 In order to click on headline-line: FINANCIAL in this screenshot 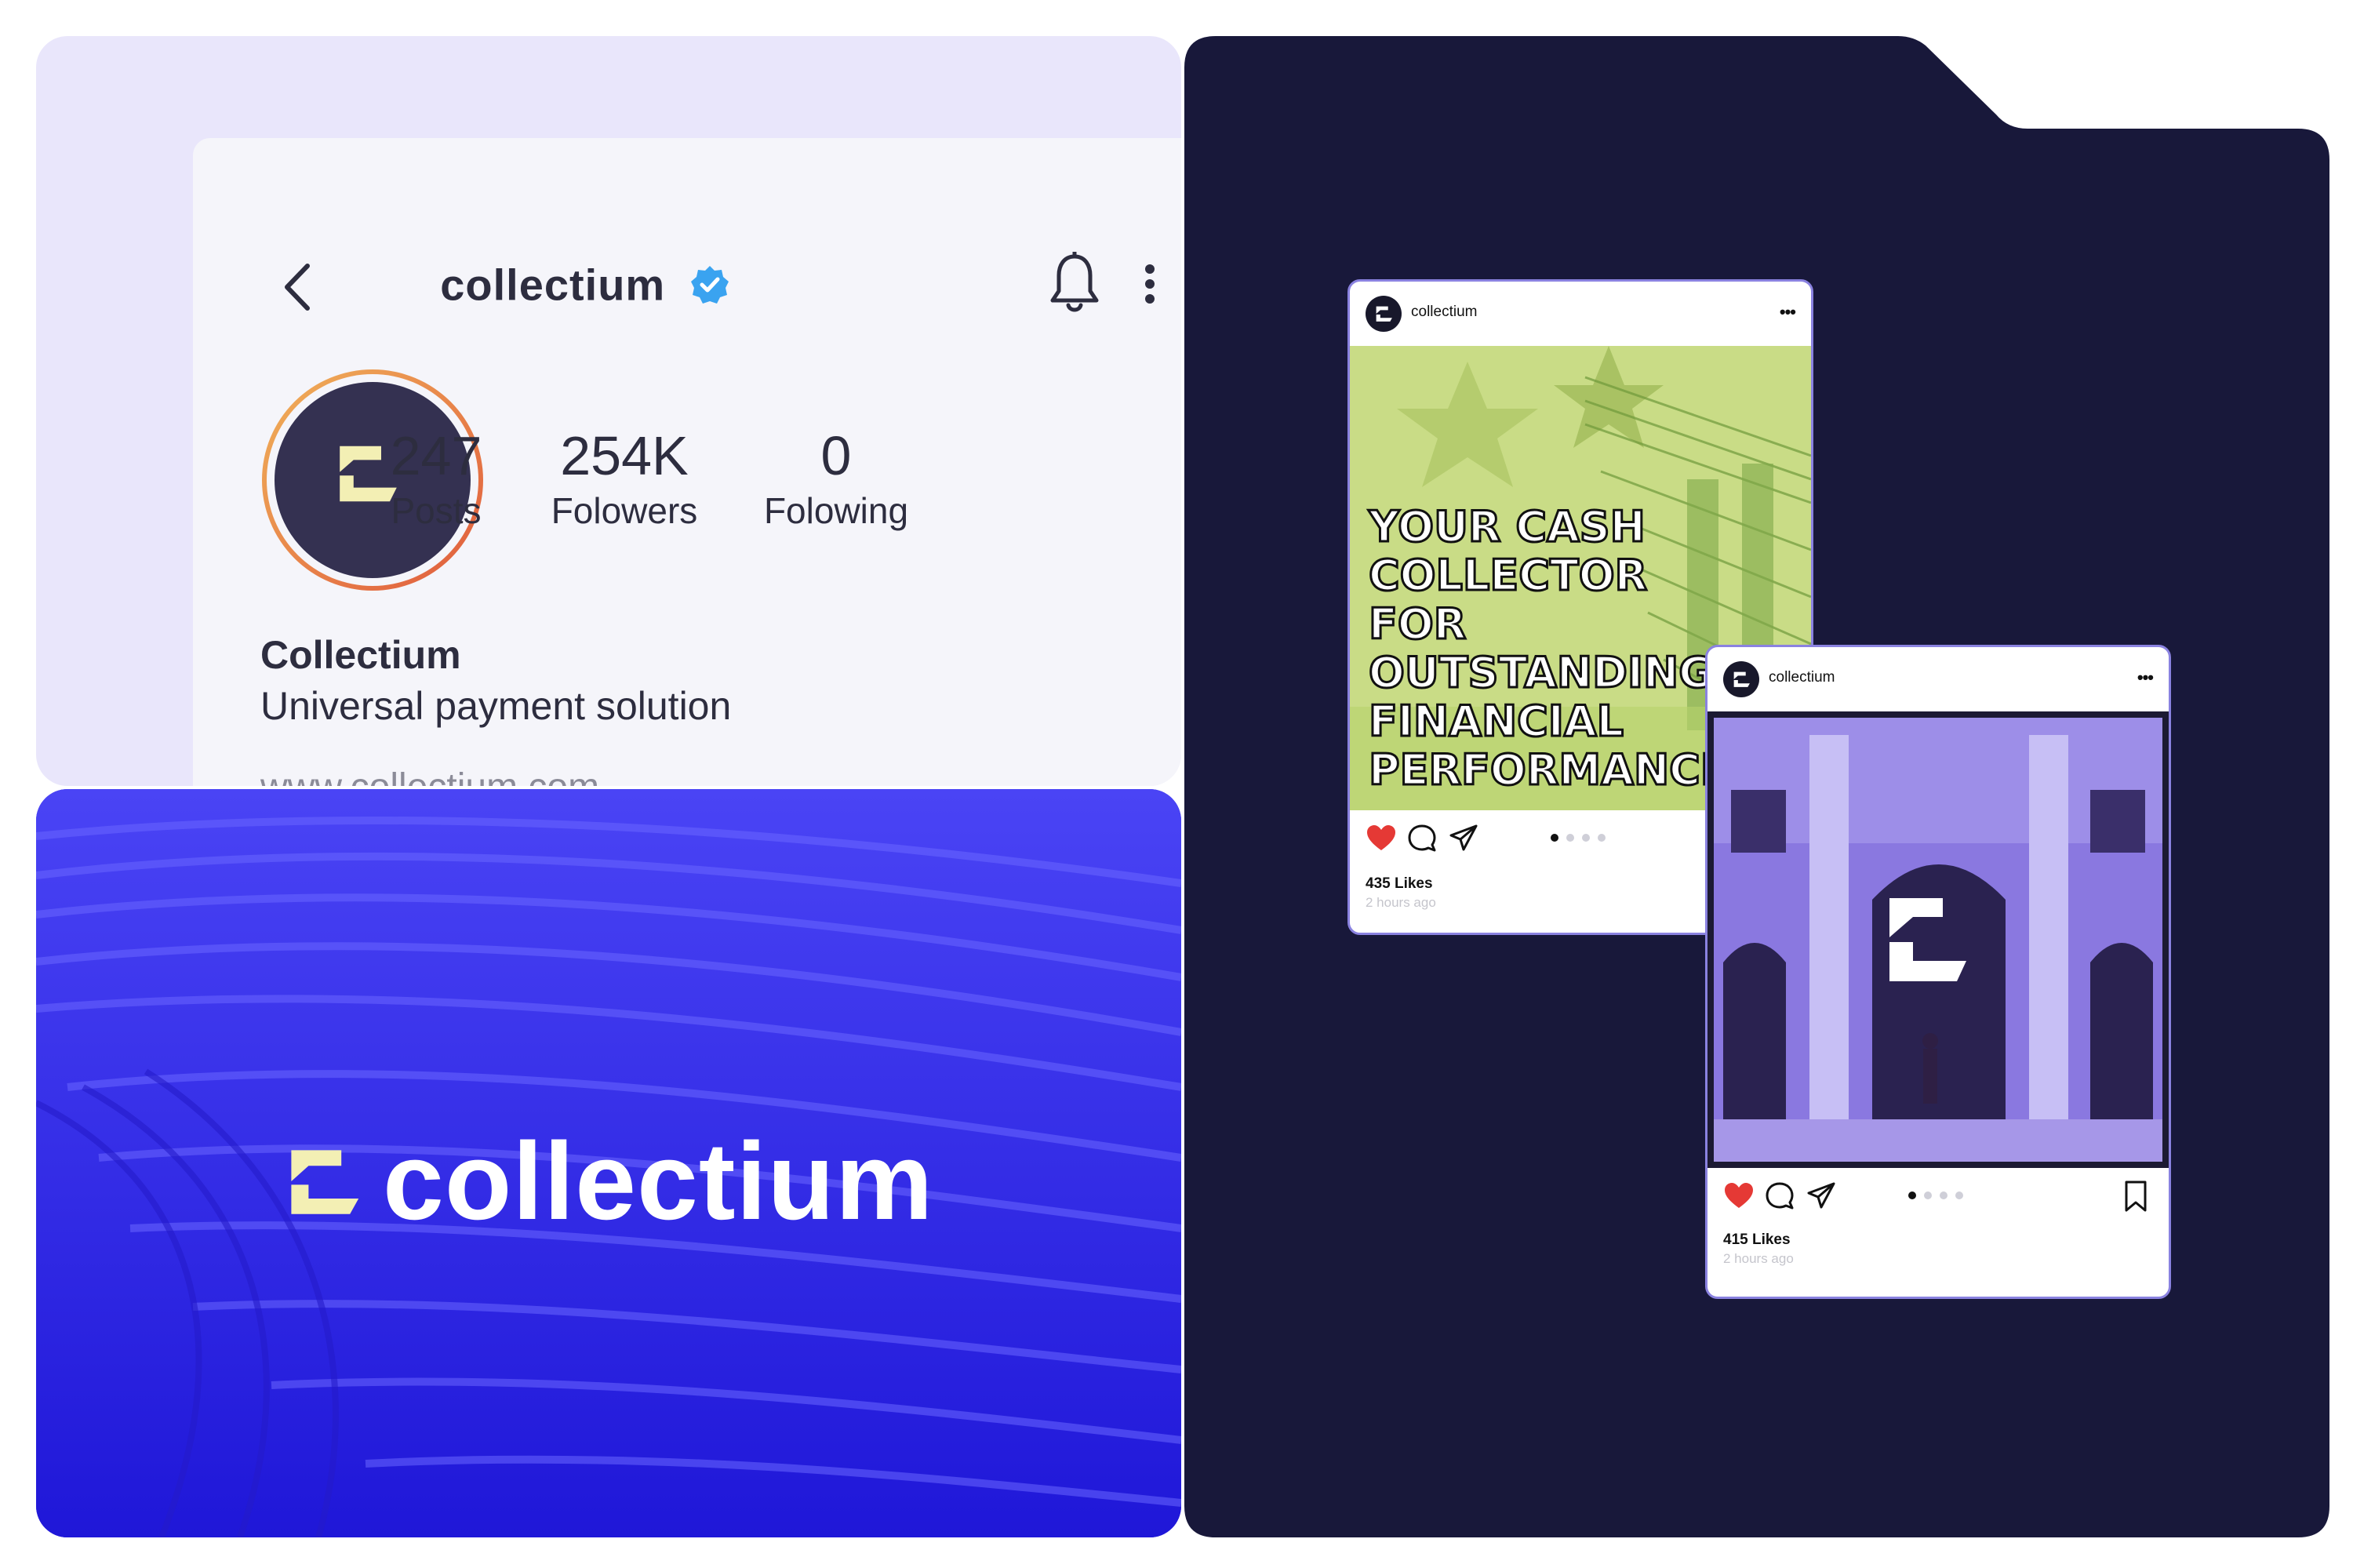, I will do `click(1495, 721)`.